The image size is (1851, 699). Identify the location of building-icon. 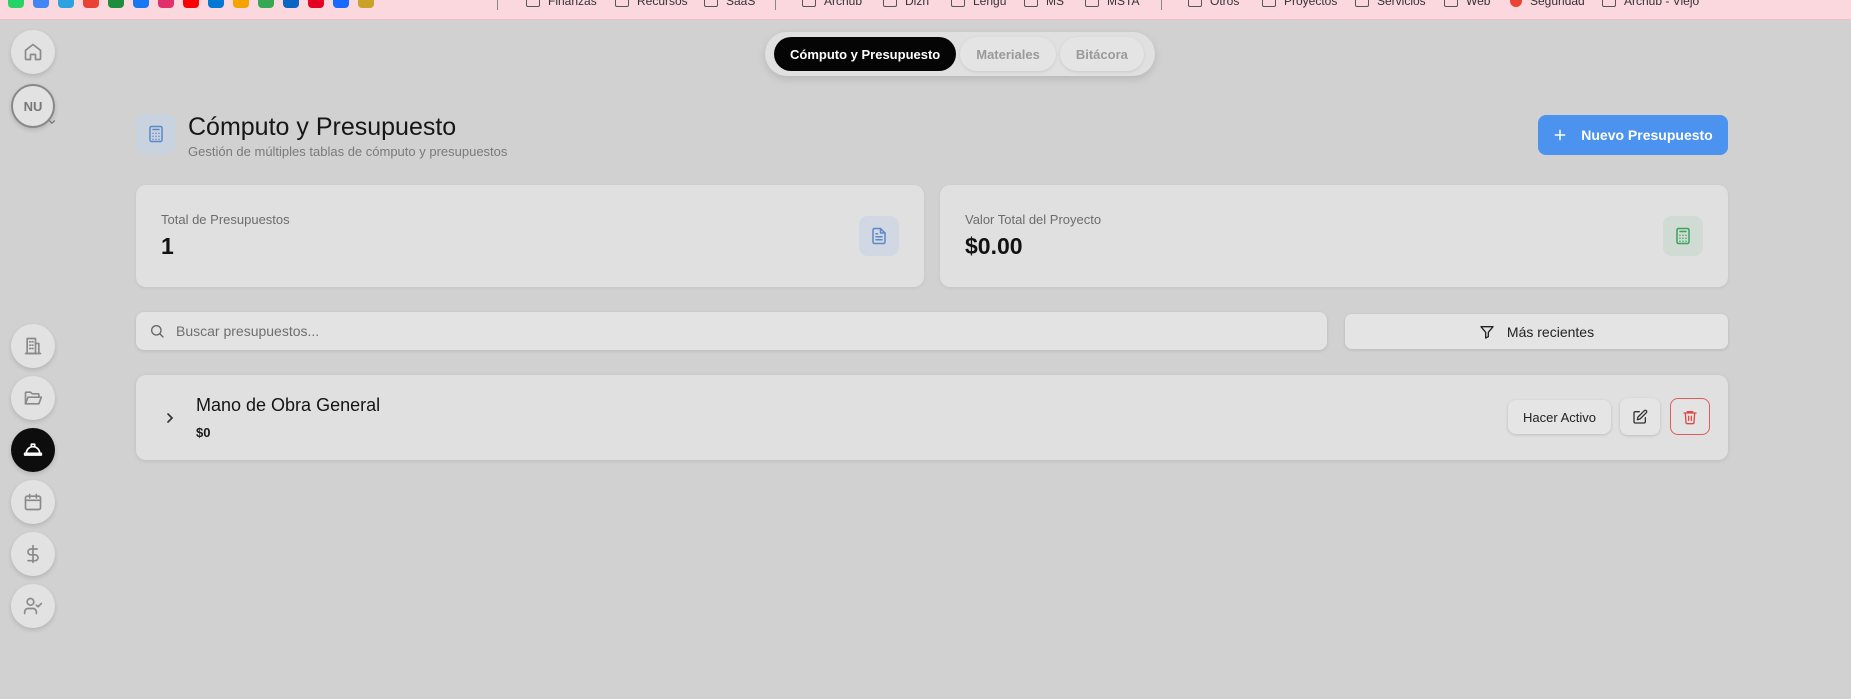
(33, 346).